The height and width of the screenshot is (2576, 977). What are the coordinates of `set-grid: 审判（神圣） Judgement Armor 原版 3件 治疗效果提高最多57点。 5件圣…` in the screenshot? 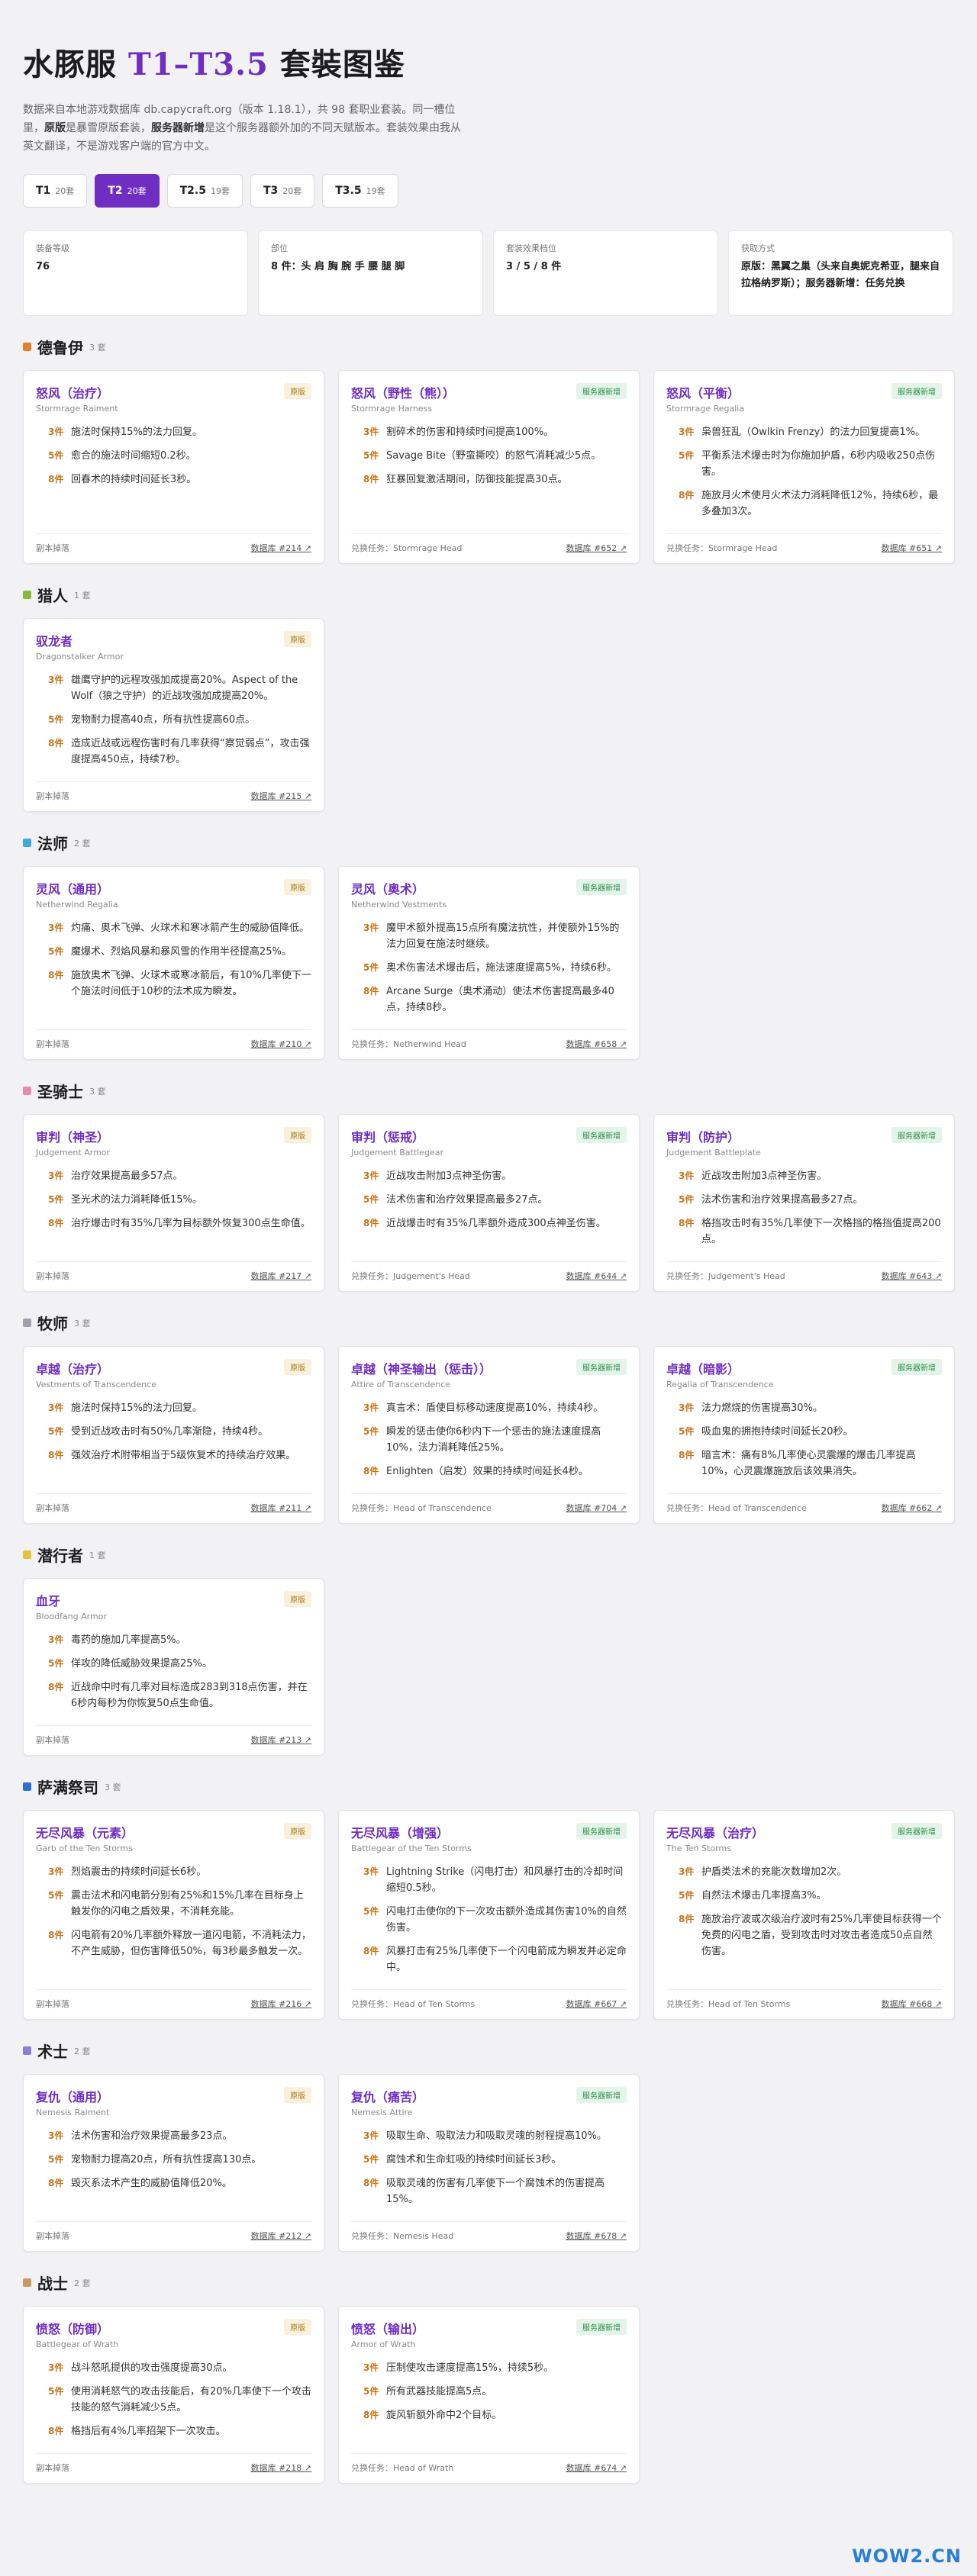 It's located at (489, 1203).